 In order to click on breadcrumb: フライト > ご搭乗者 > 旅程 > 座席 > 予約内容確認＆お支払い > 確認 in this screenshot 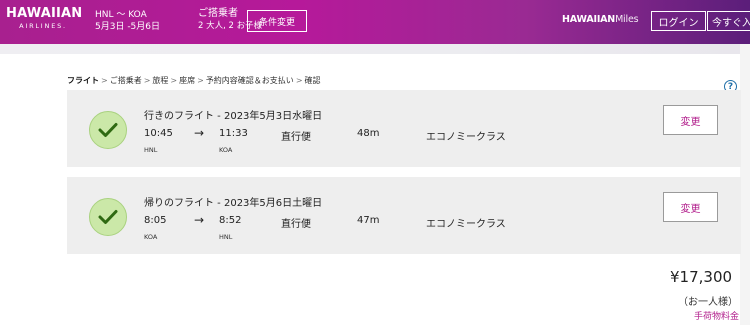, I will do `click(194, 80)`.